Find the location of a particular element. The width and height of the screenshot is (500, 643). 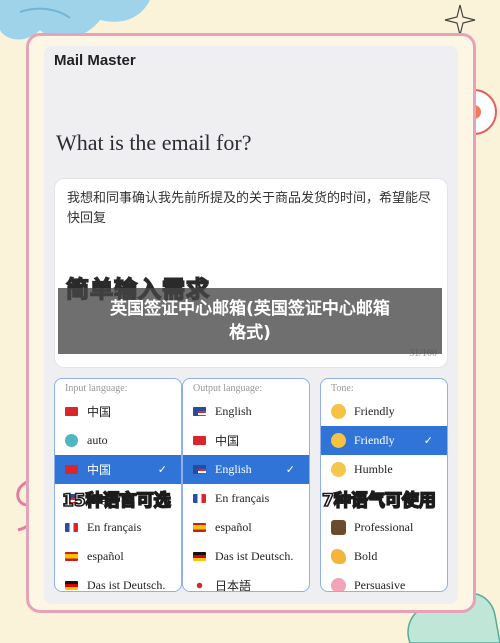

output-language-label: Output language: is located at coordinates (246, 388).